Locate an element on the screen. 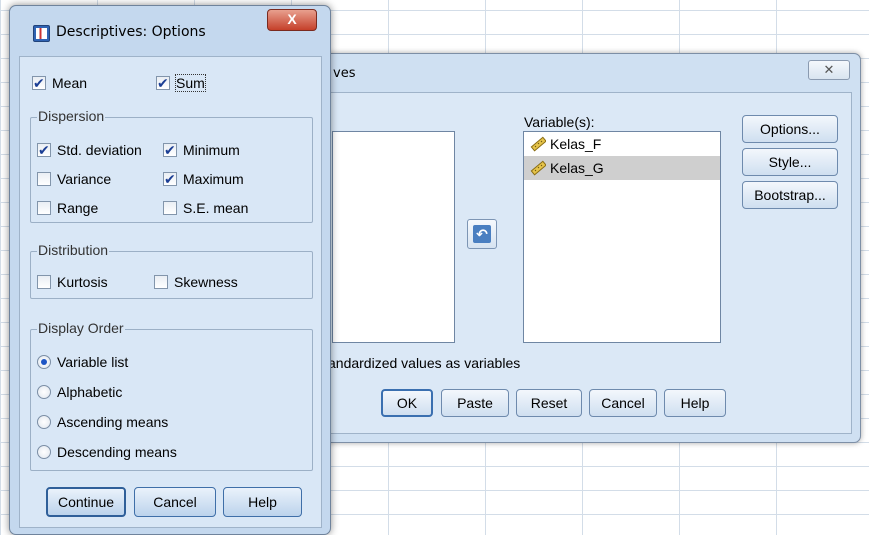 This screenshot has height=535, width=869. kurtosis-checkbox: Kurtosis is located at coordinates (72, 282).